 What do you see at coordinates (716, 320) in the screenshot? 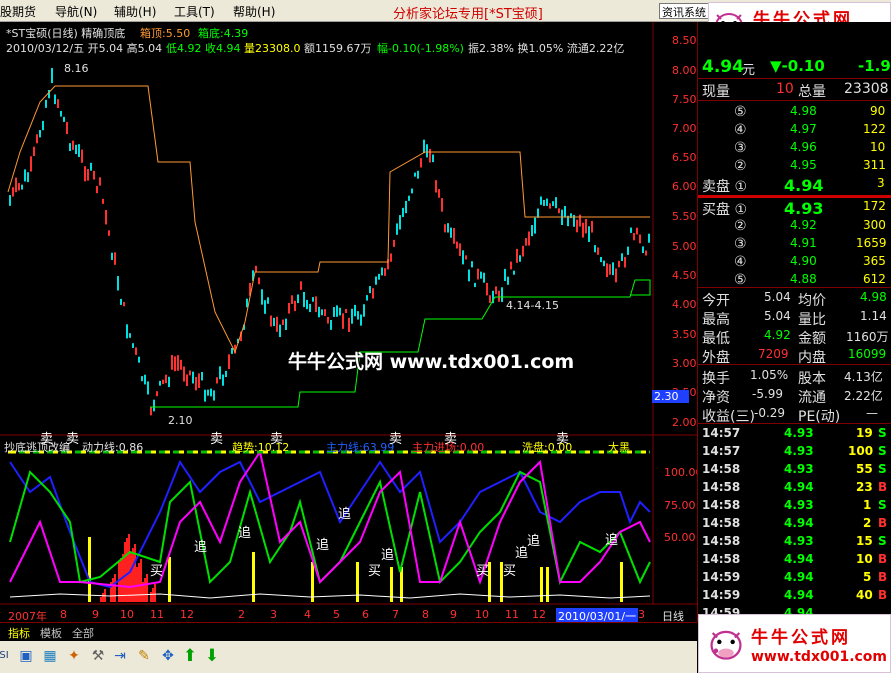
I see `stat-label: 最高` at bounding box center [716, 320].